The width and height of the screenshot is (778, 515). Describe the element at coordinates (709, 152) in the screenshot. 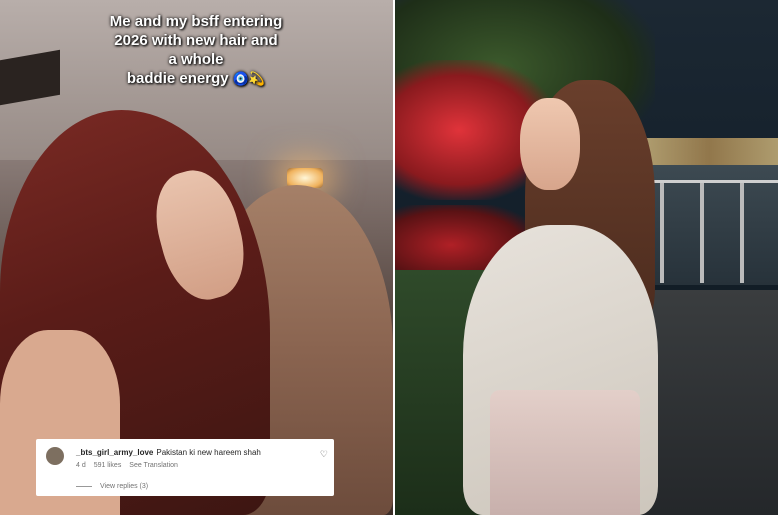

I see `city-skyline-lights` at that location.